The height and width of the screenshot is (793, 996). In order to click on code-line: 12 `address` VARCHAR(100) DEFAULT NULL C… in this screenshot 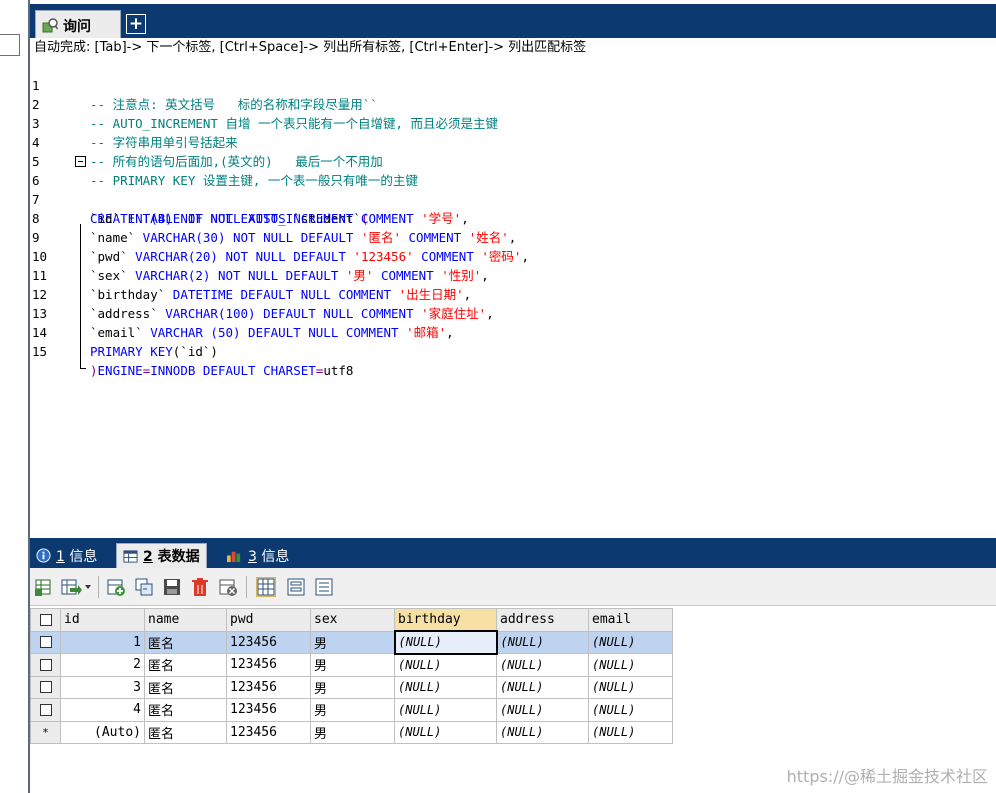, I will do `click(513, 293)`.